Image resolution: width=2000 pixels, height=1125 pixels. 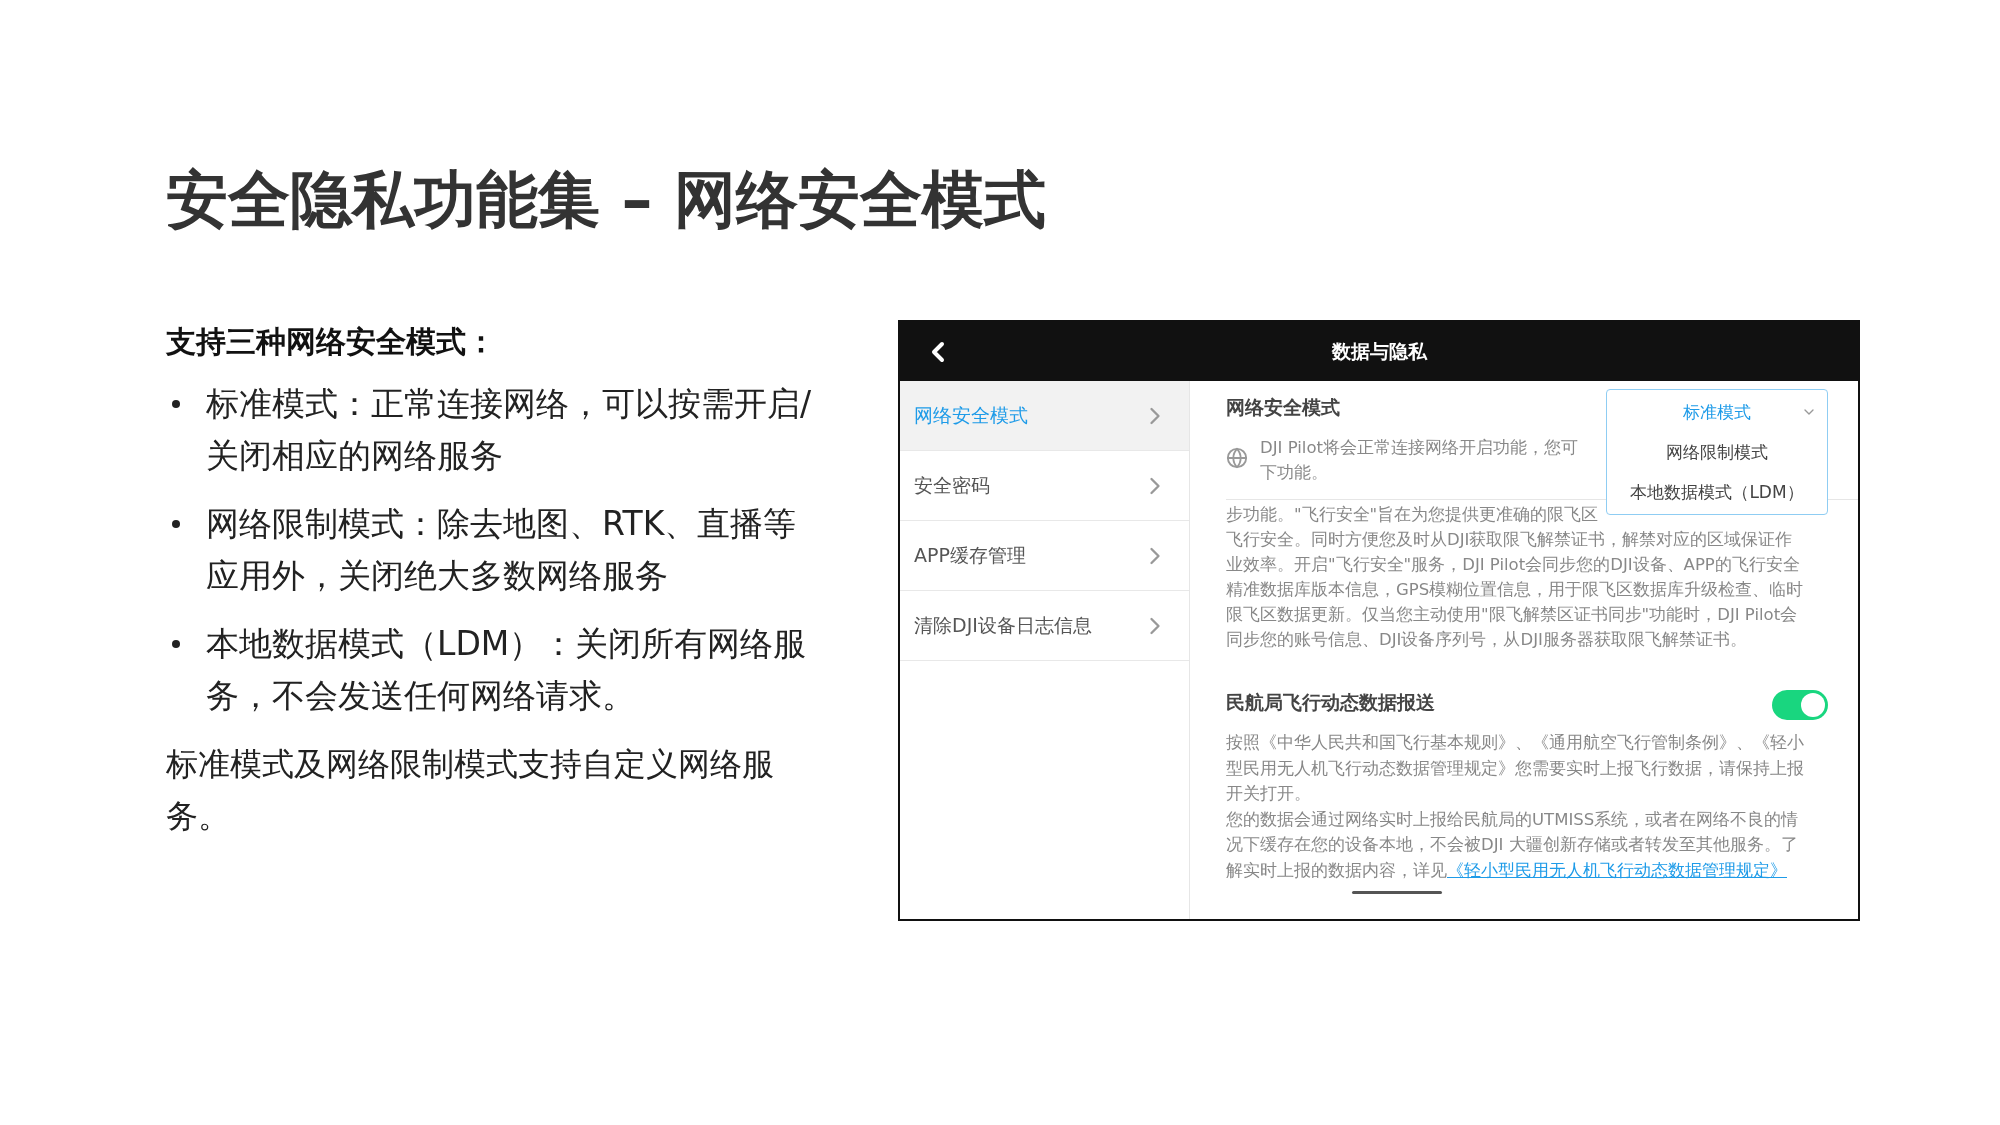 What do you see at coordinates (509, 430) in the screenshot?
I see `bullet-text: 标准模式：正常连接网络，可以按需开启/关闭相应的网络服务` at bounding box center [509, 430].